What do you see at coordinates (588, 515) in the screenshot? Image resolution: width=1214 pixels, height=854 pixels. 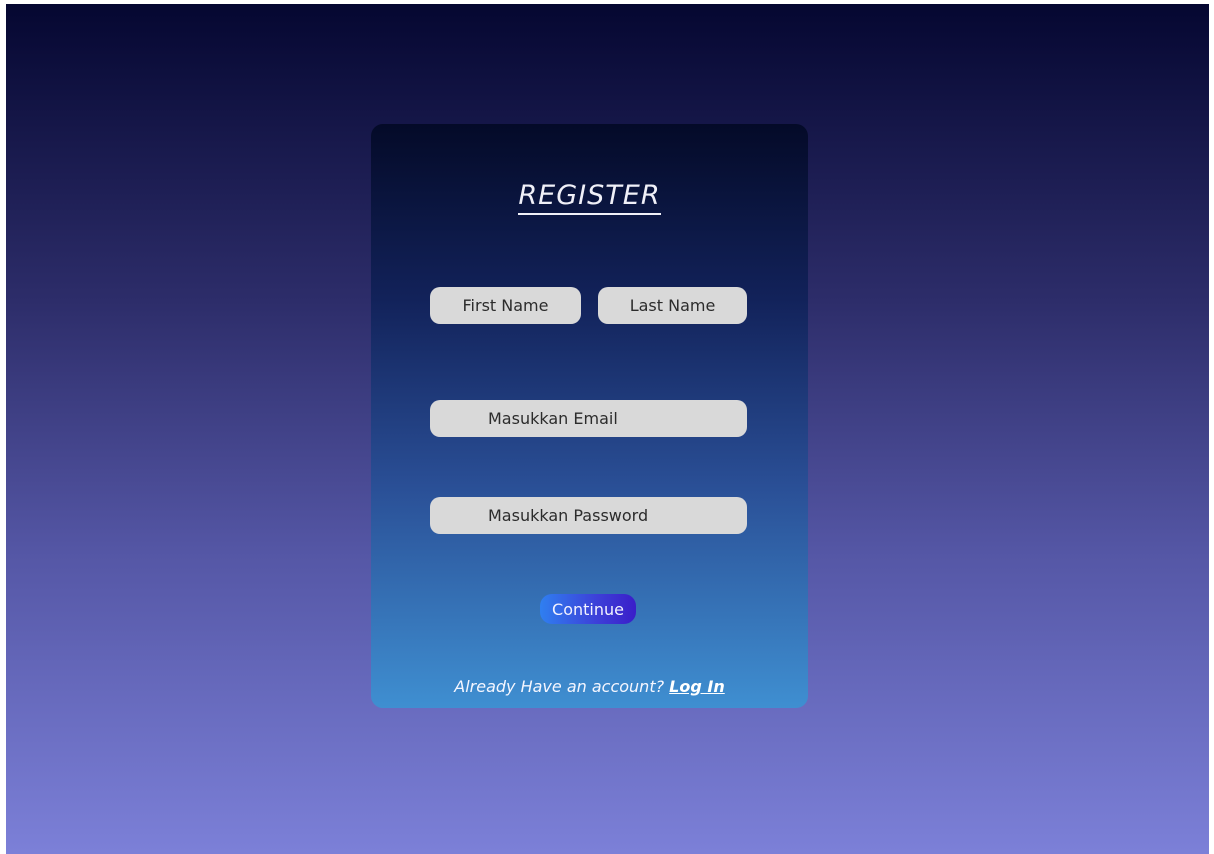 I see `password-input` at bounding box center [588, 515].